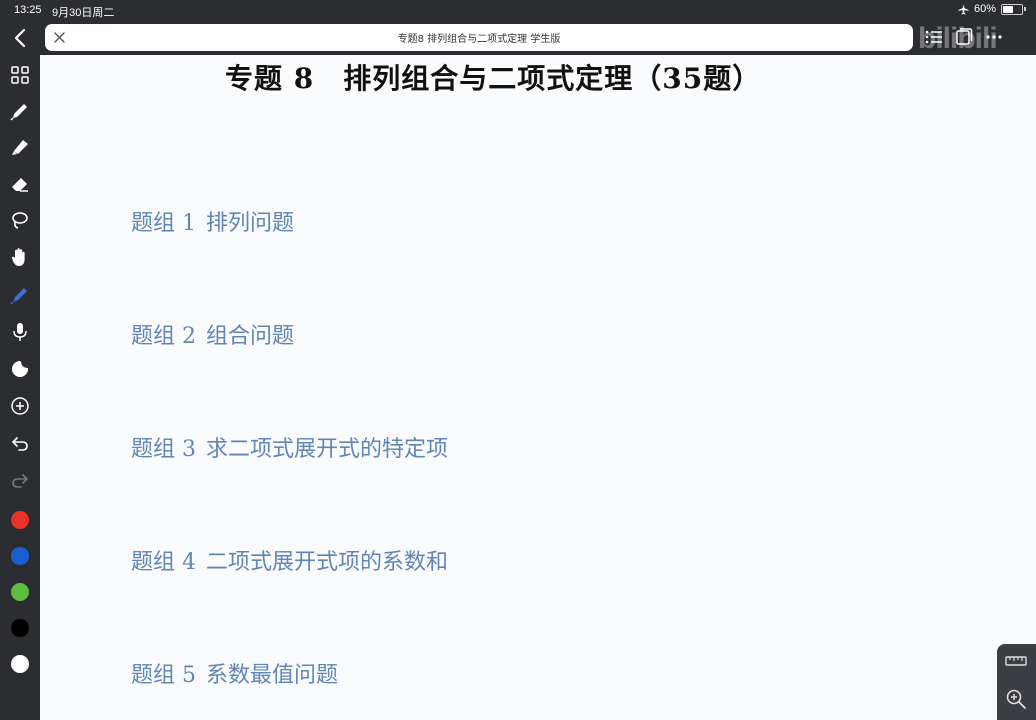  I want to click on group-item: 题组 1 排列问题, so click(212, 221).